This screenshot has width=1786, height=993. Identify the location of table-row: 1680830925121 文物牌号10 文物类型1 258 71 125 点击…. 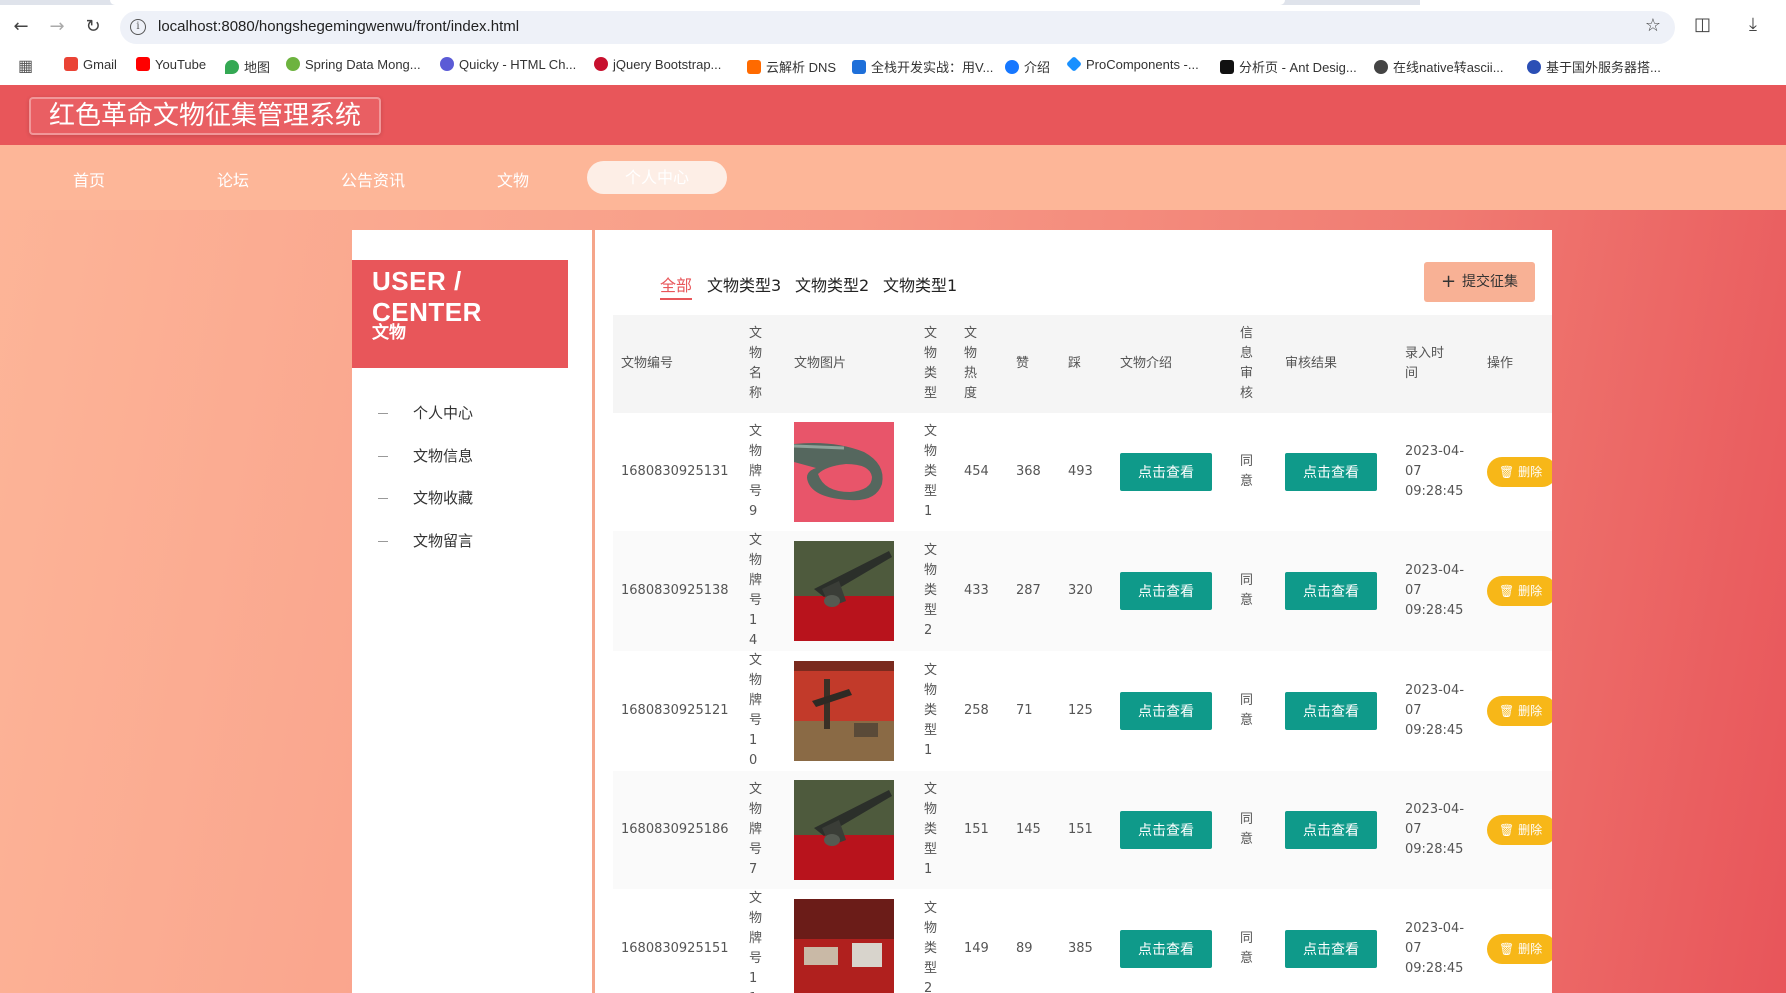
(1082, 711).